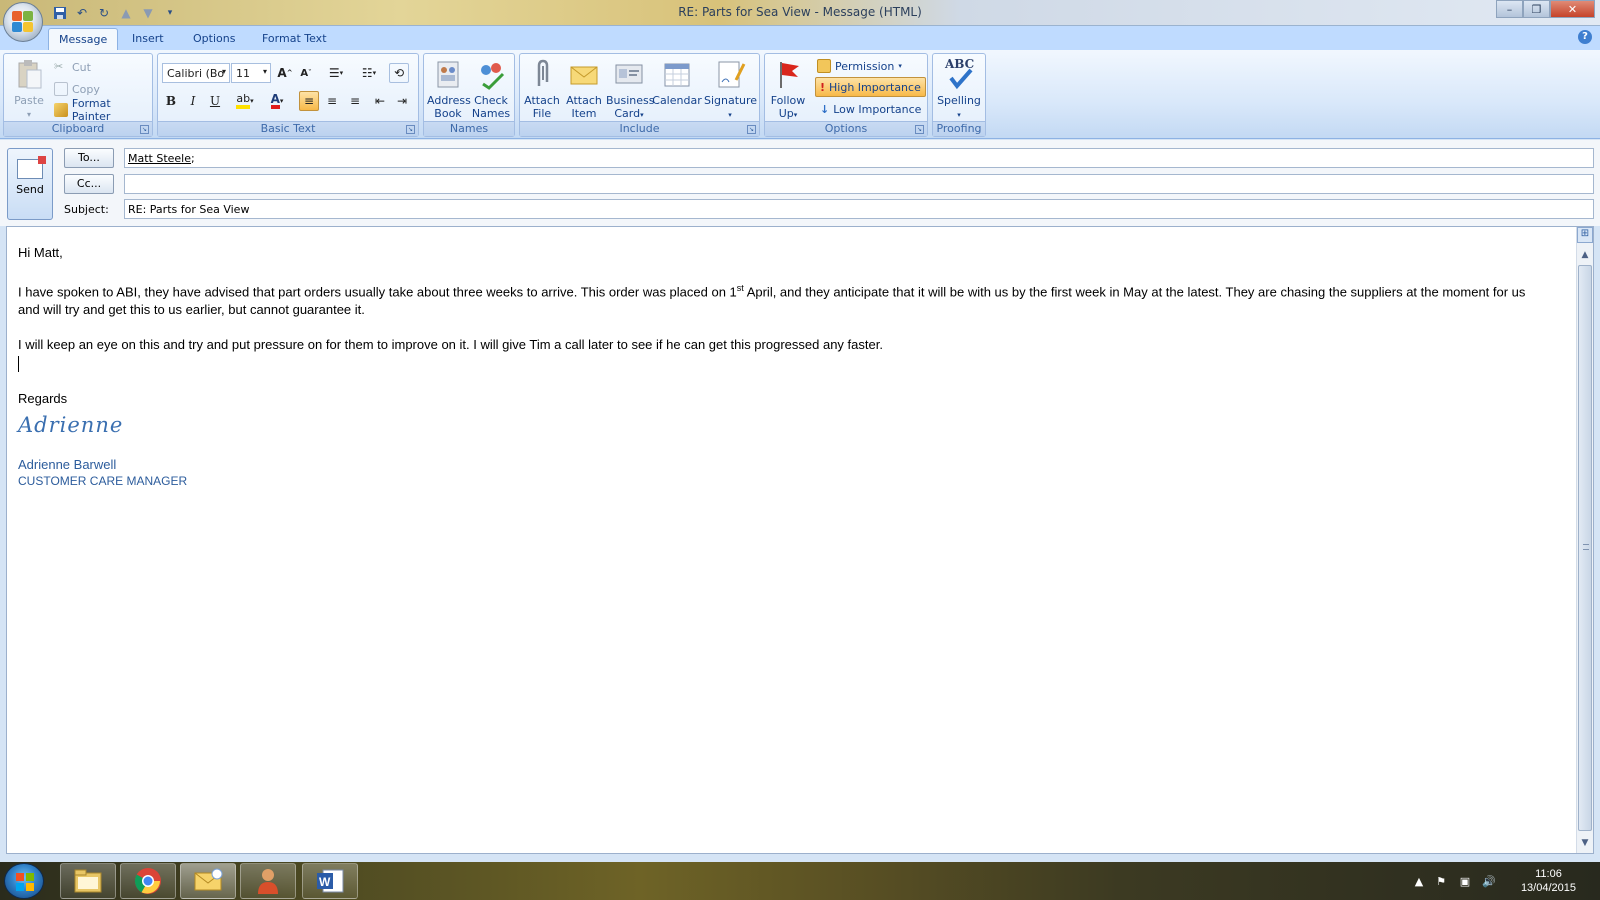 This screenshot has height=900, width=1600. Describe the element at coordinates (846, 128) in the screenshot. I see `options-group-label: Options` at that location.